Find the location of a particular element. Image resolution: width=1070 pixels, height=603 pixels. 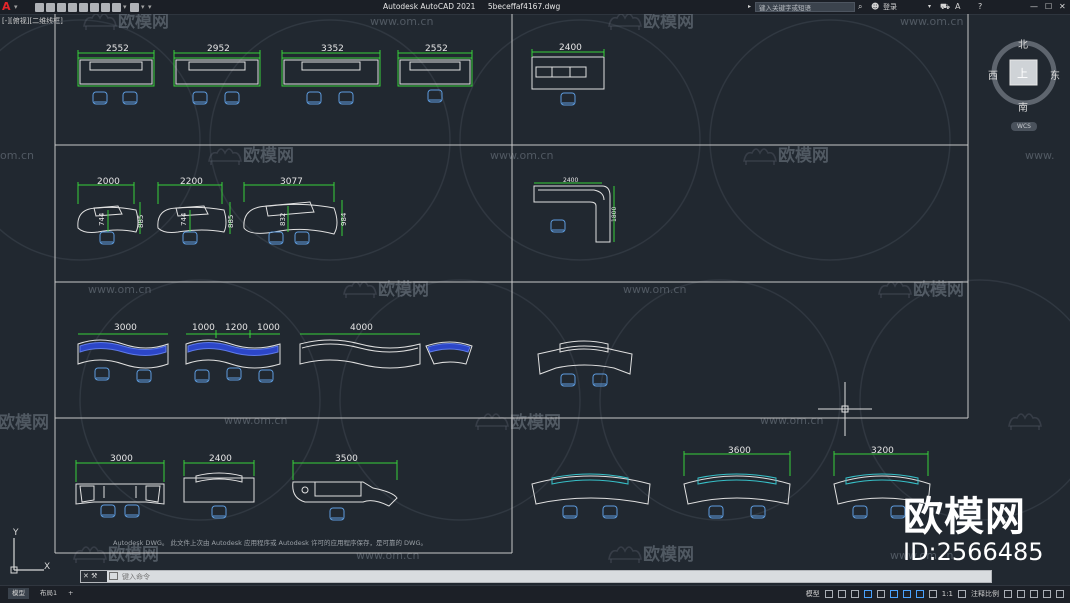

viewcube-top-face: 上 is located at coordinates (1022, 73).